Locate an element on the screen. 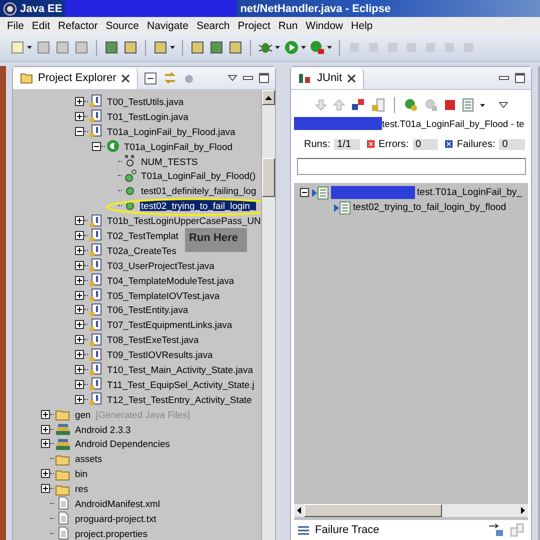 This screenshot has height=540, width=540. test-item: test.T01a_LoginFail_by_ is located at coordinates (469, 192).